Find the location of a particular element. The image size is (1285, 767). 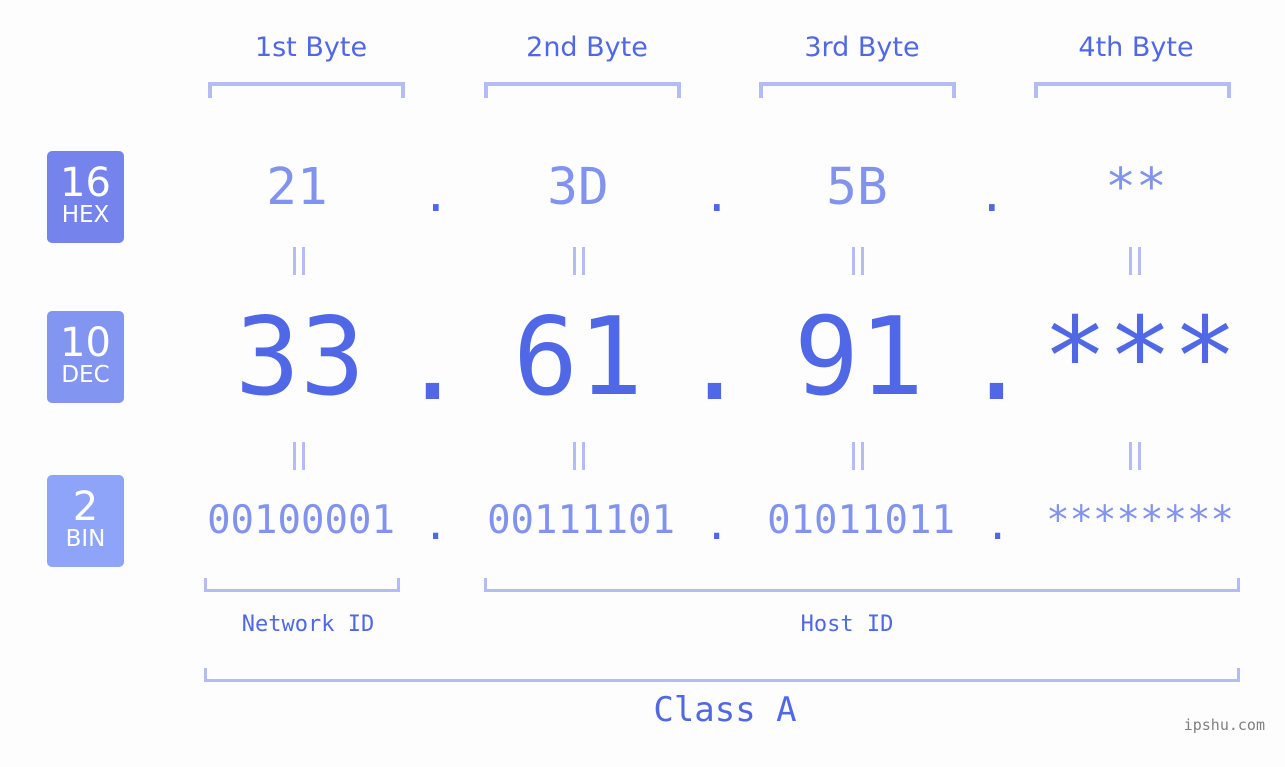

hex-value-3: 5B is located at coordinates (857, 187).